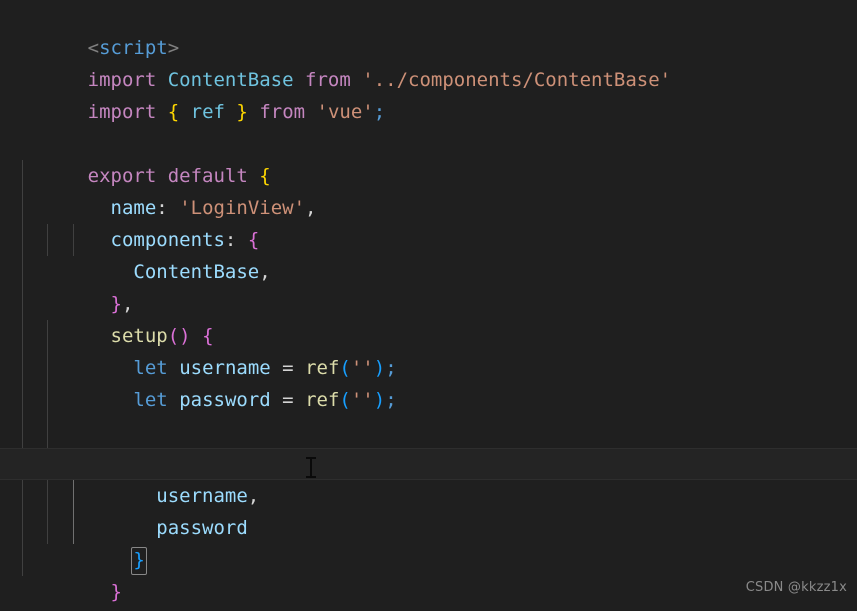  Describe the element at coordinates (428, 189) in the screenshot. I see `code-line: name: 'LoginView',` at that location.